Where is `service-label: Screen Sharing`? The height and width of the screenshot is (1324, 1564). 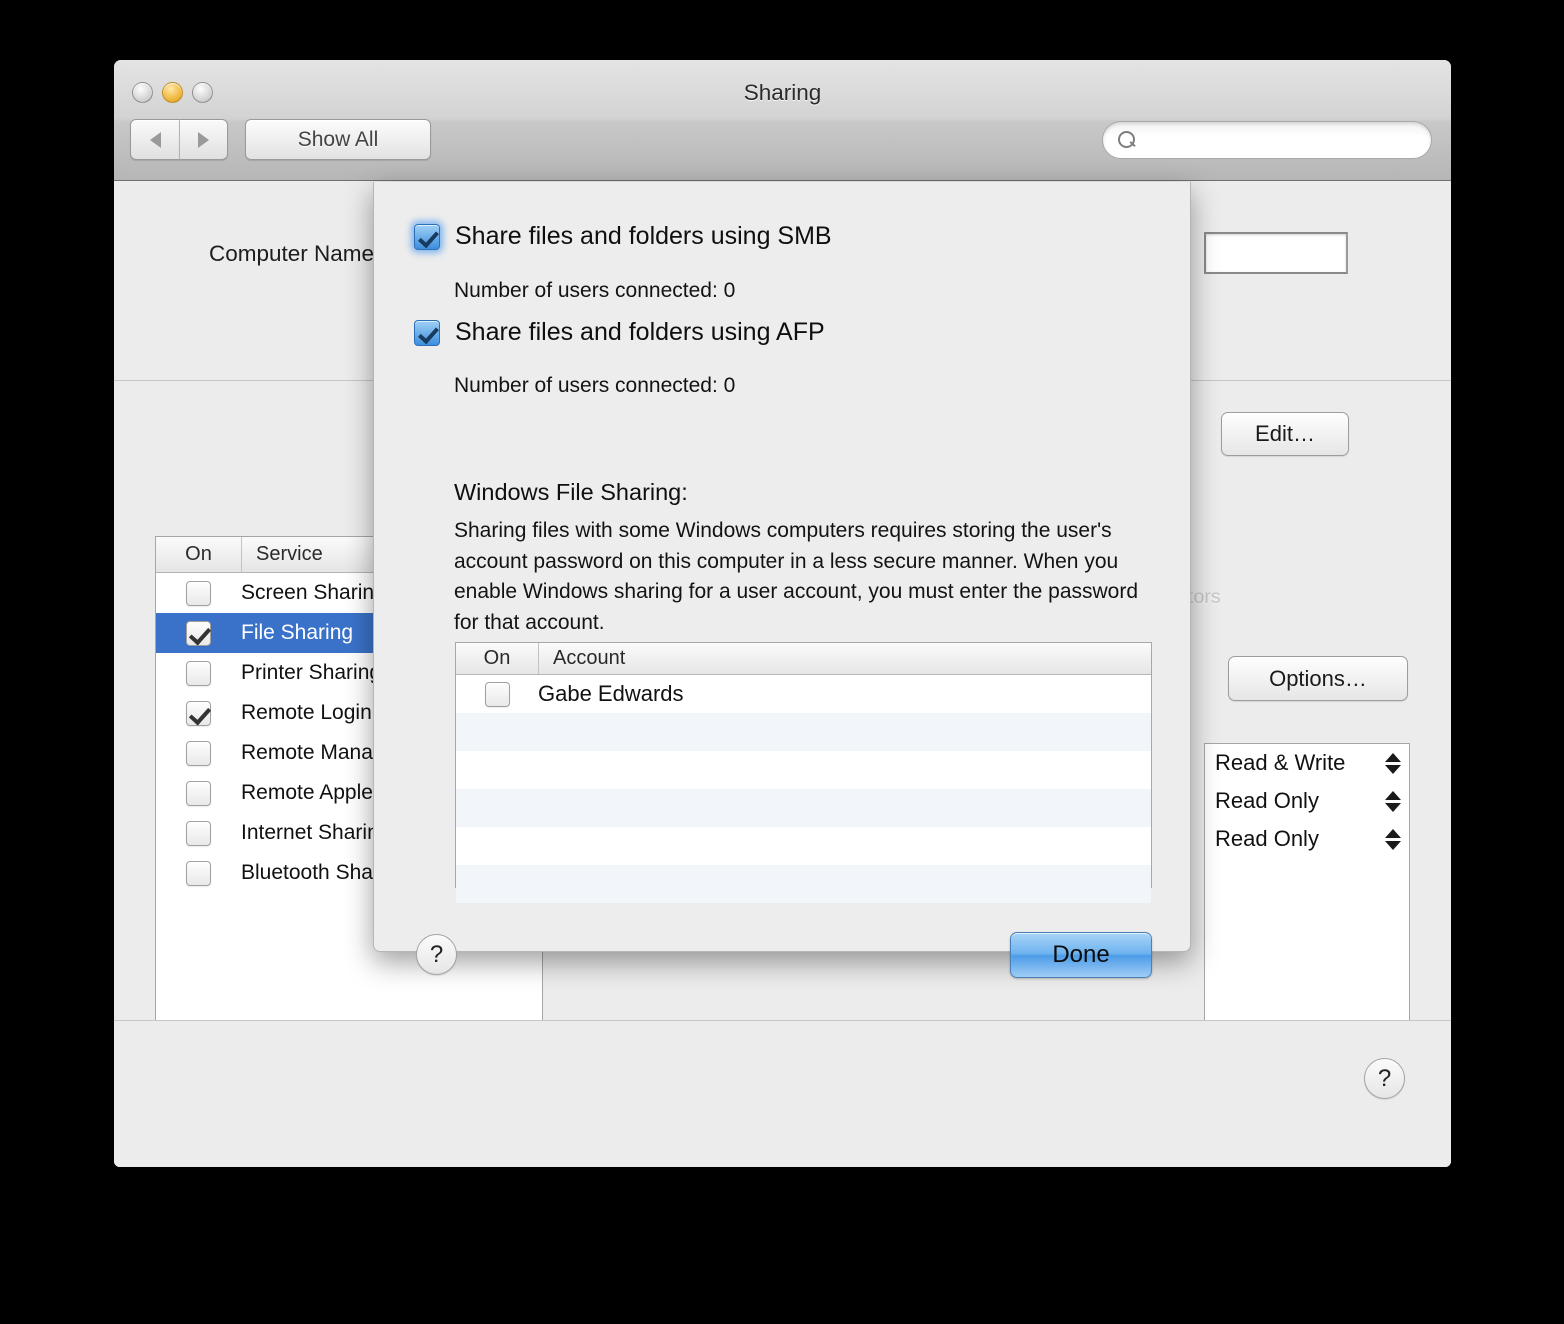 service-label: Screen Sharing is located at coordinates (313, 592).